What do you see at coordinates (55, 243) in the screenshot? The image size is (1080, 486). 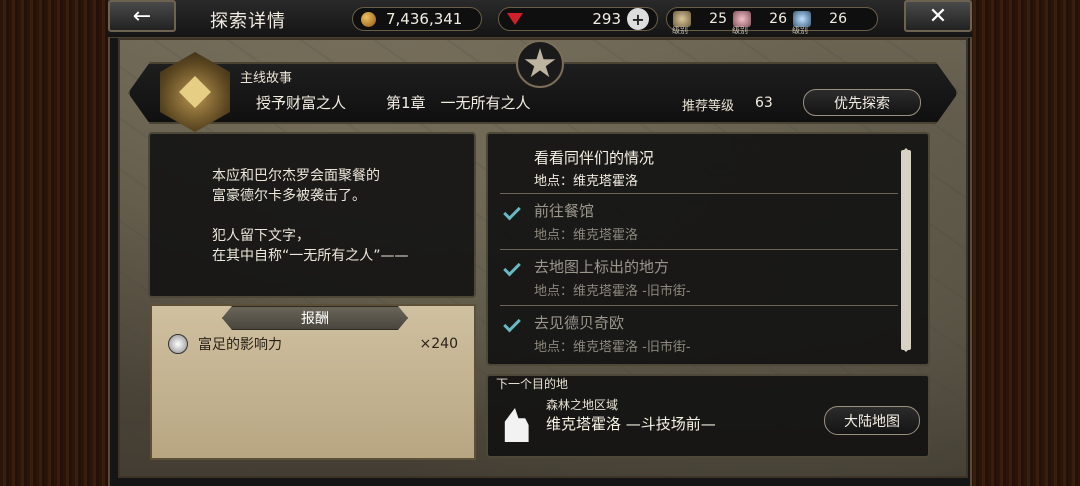 I see `left-border-decoration` at bounding box center [55, 243].